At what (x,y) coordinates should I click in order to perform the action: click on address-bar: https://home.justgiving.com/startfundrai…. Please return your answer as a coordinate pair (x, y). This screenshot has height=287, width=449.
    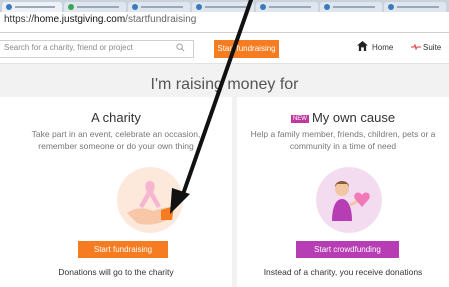
    Looking at the image, I should click on (224, 22).